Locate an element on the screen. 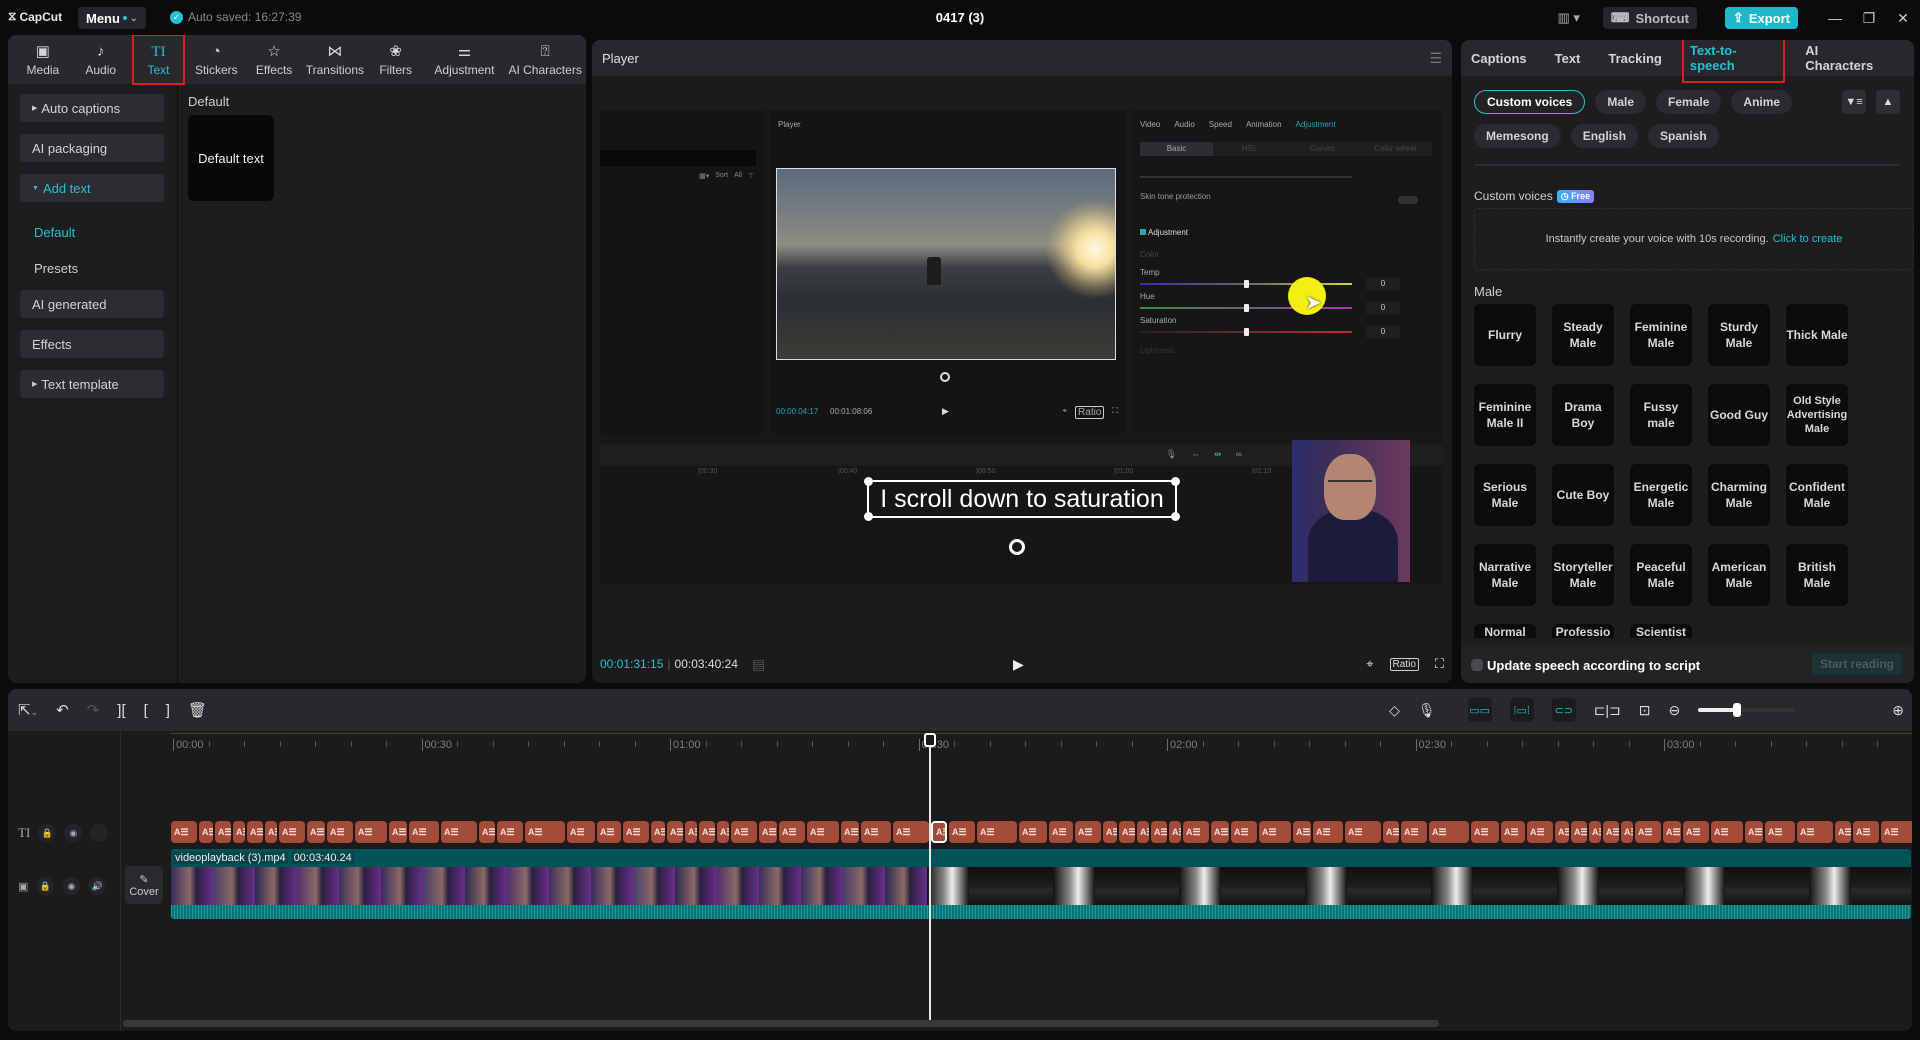 The image size is (1920, 1040). tab-text: TI Text is located at coordinates (159, 60).